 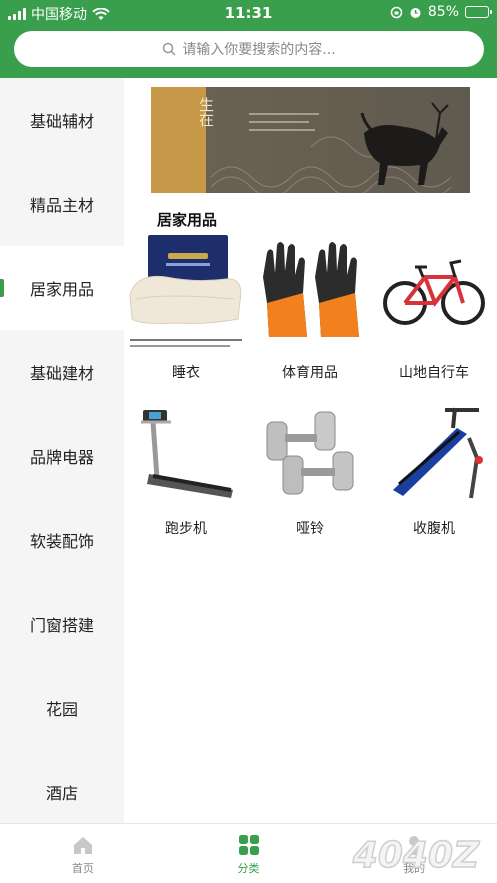 What do you see at coordinates (186, 529) in the screenshot?
I see `product-label: 跑步机` at bounding box center [186, 529].